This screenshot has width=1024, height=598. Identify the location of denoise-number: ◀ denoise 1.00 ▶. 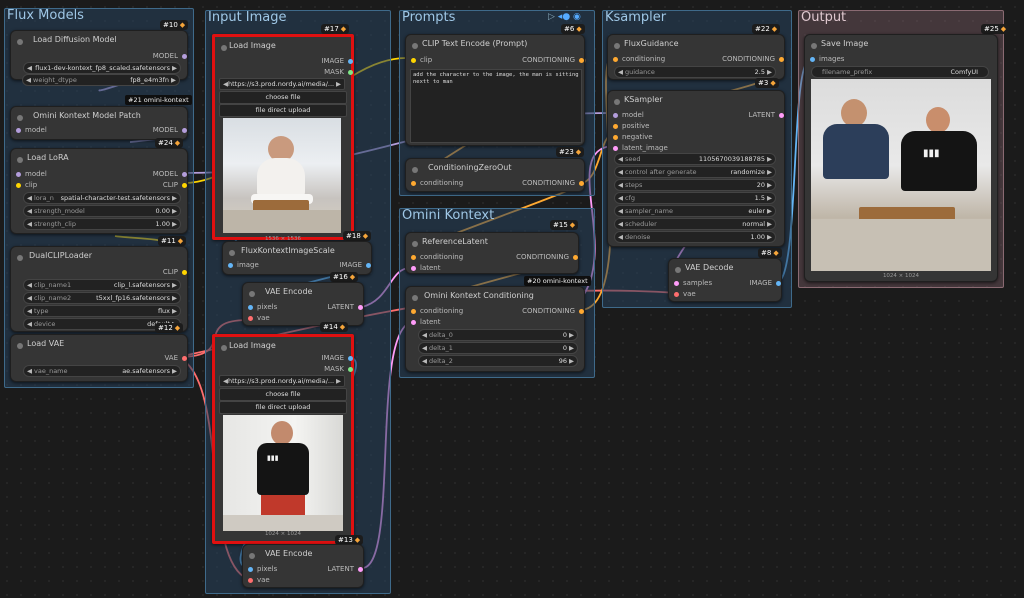
(695, 237).